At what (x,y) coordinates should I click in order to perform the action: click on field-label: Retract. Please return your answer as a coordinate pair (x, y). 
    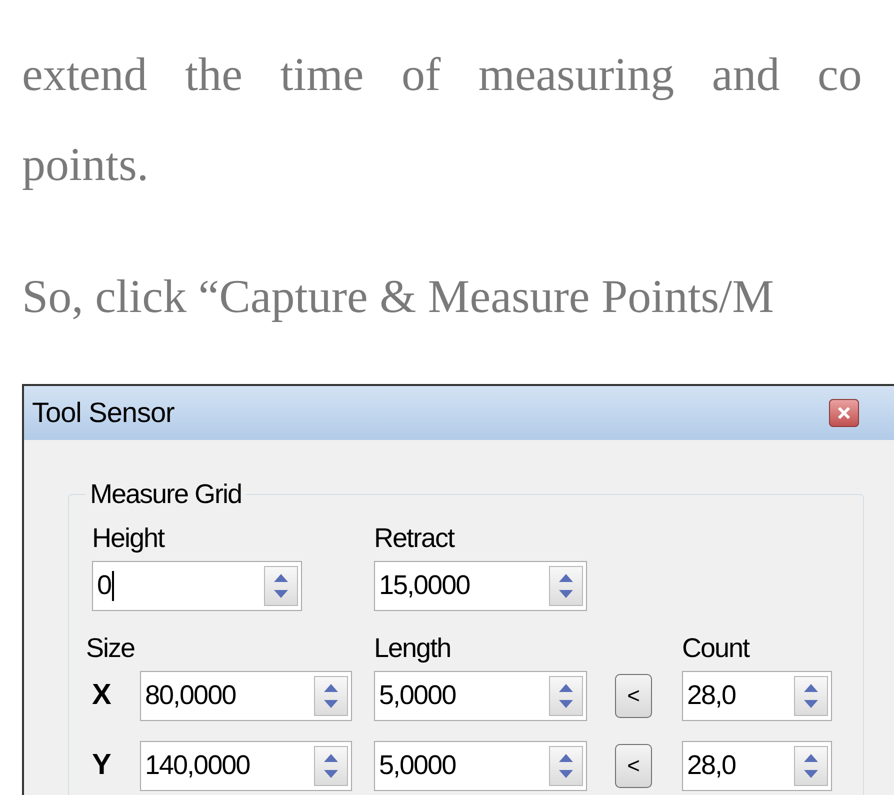
    Looking at the image, I should click on (414, 538).